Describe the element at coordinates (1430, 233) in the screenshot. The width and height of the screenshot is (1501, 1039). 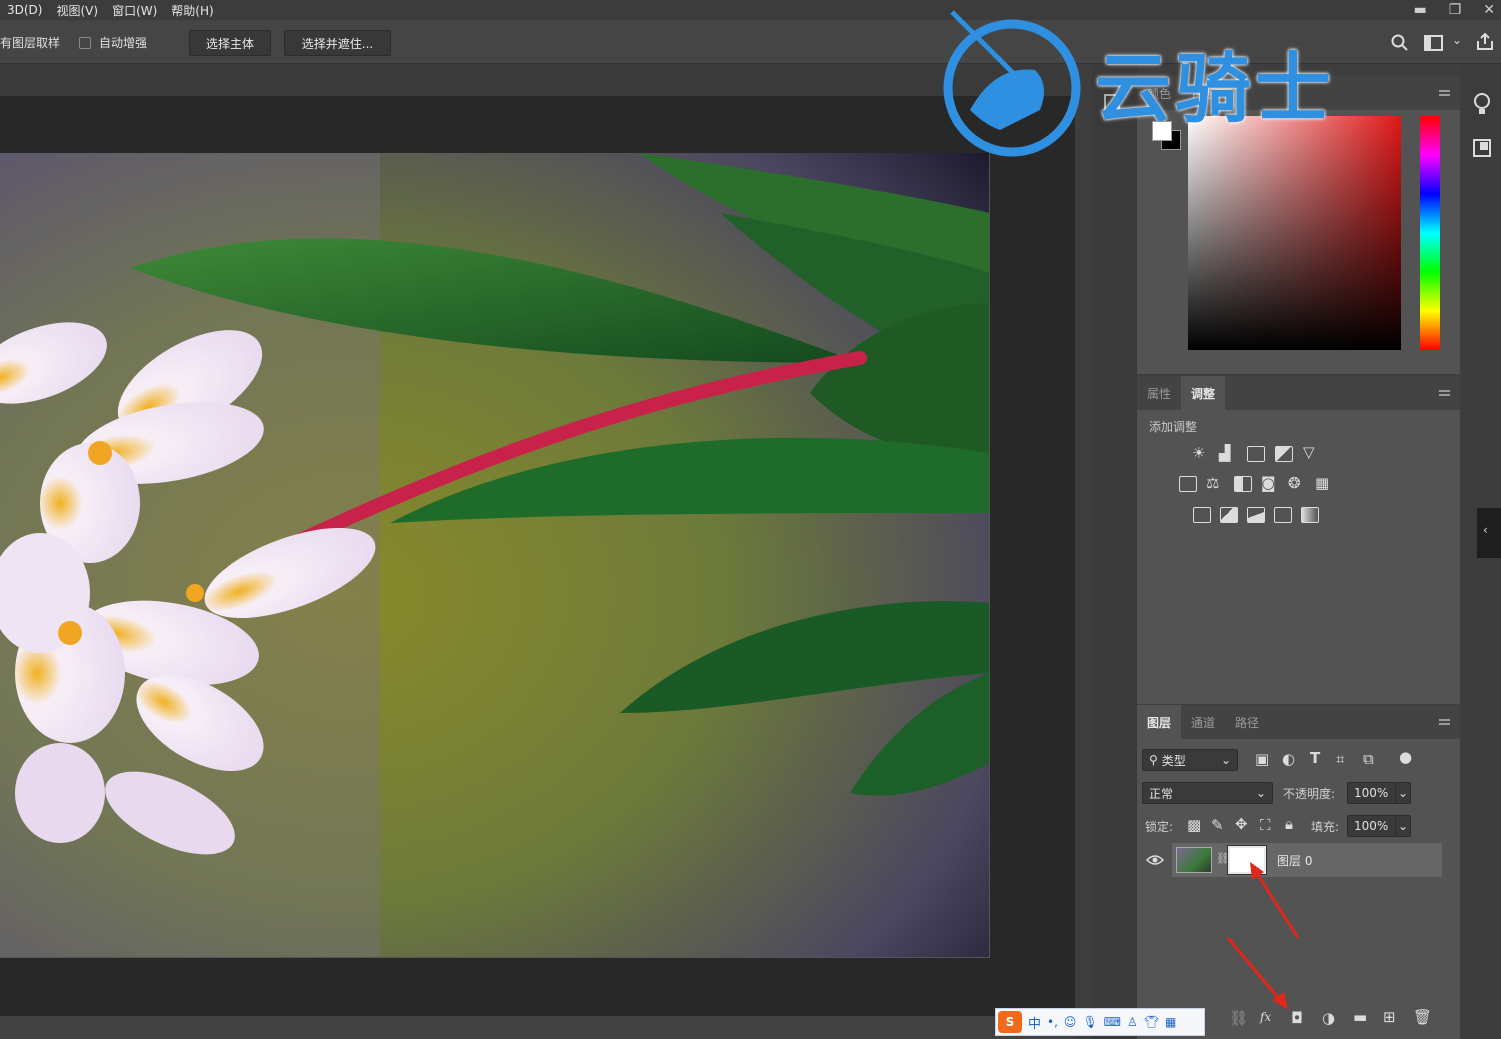
I see `hue-slider` at that location.